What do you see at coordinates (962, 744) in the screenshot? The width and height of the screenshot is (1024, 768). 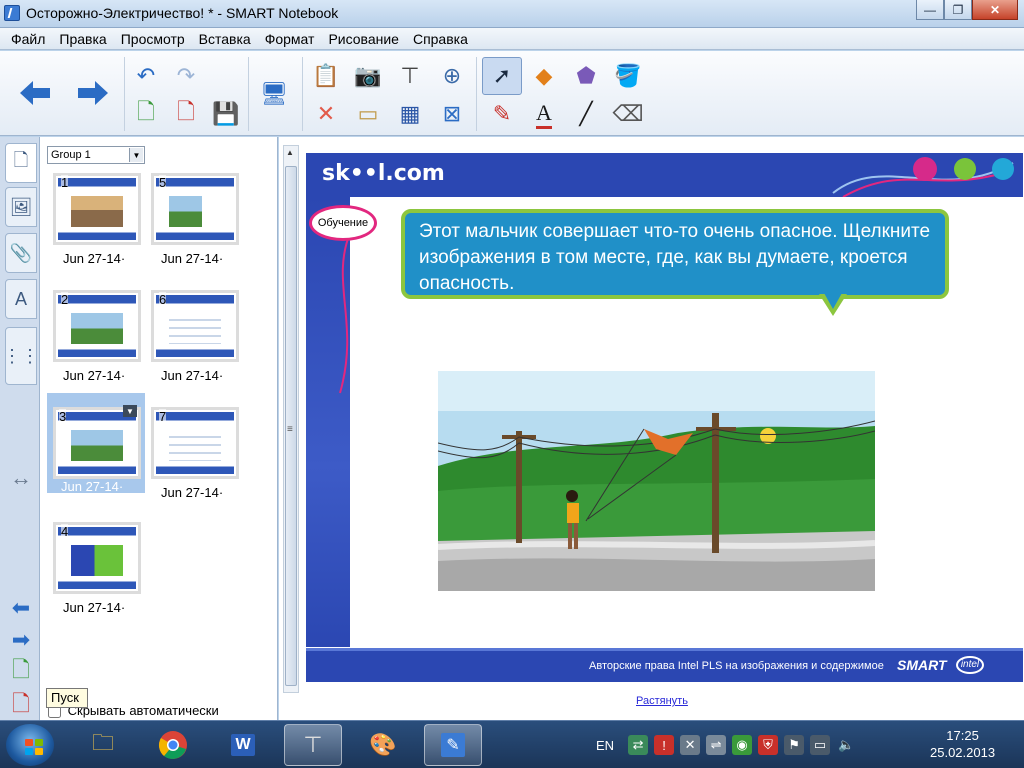 I see `clock: 17:25 25.02.2013` at bounding box center [962, 744].